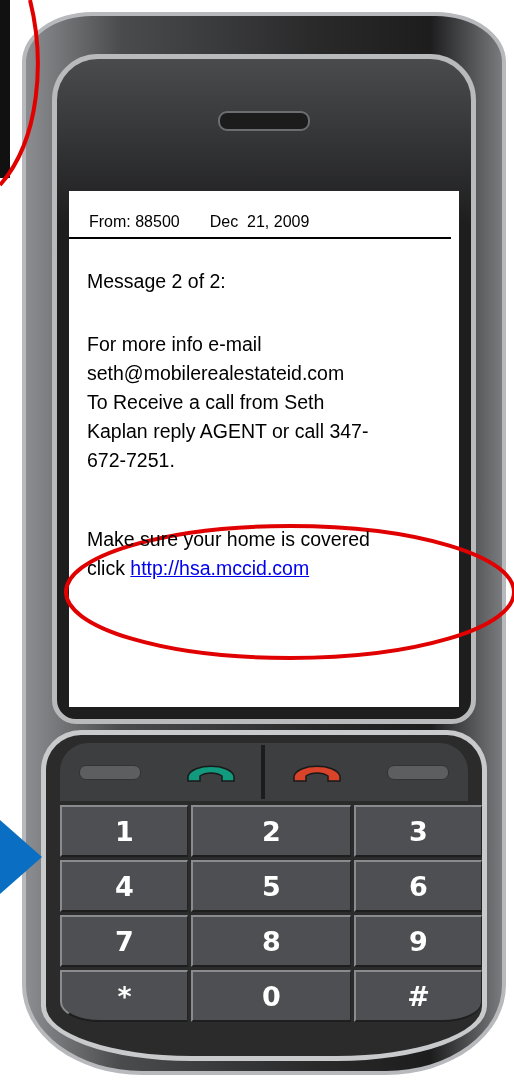  Describe the element at coordinates (124, 831) in the screenshot. I see `keypad-key: 1` at that location.